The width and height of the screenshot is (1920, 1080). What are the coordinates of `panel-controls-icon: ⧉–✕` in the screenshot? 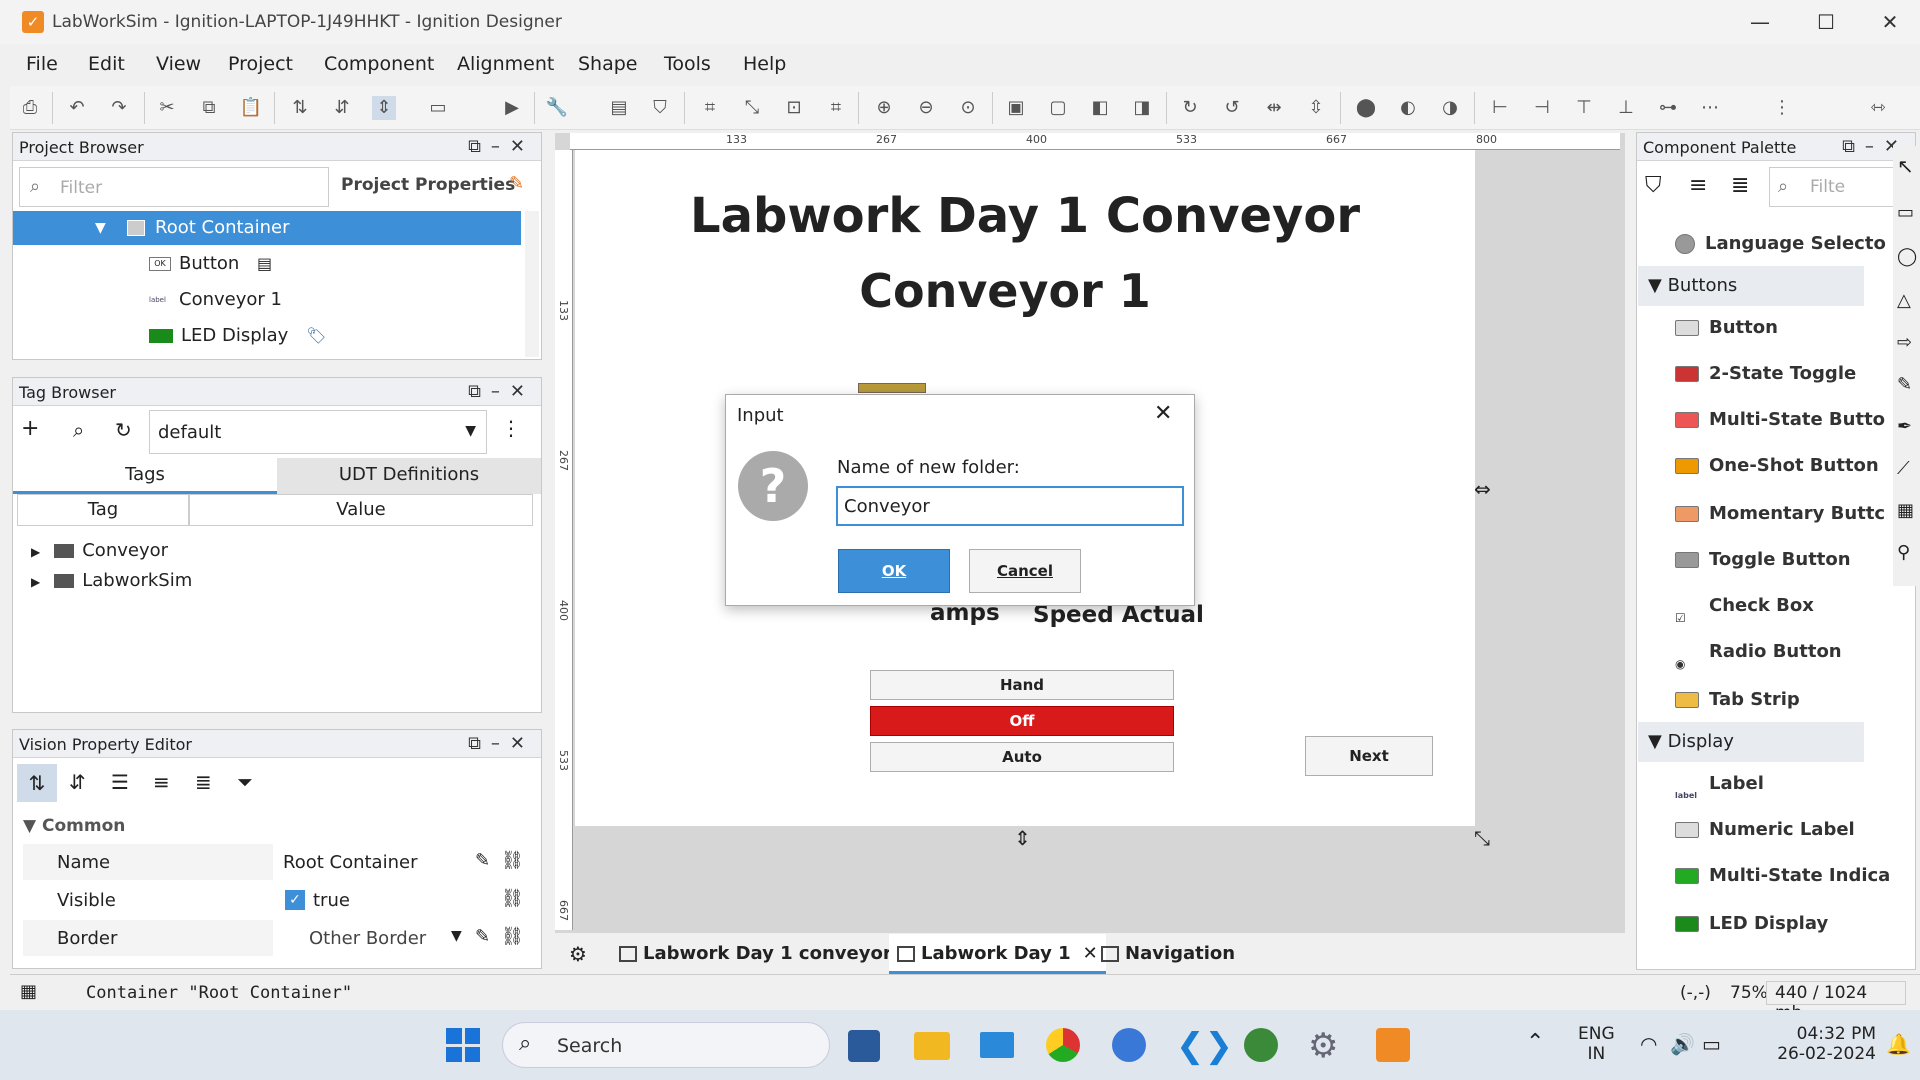 It's located at (501, 146).